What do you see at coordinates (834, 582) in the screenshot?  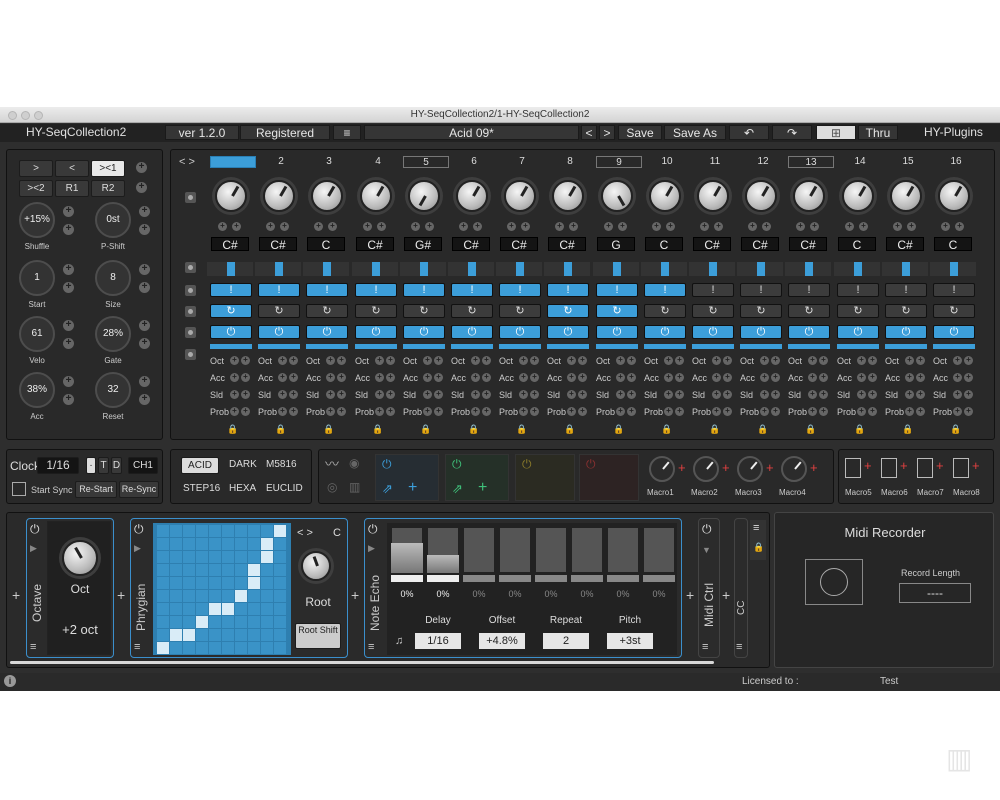 I see `record-button` at bounding box center [834, 582].